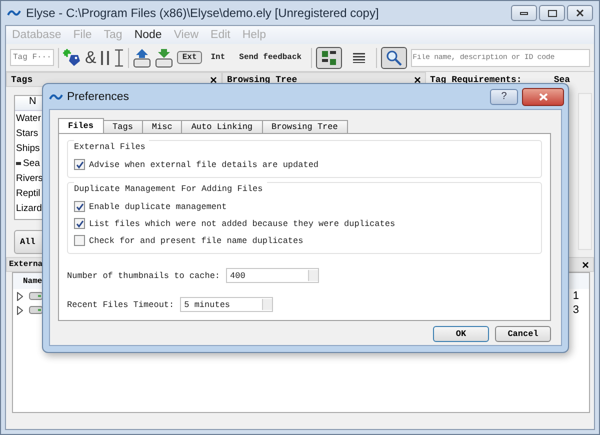 The image size is (600, 435). I want to click on list-view-icon, so click(358, 57).